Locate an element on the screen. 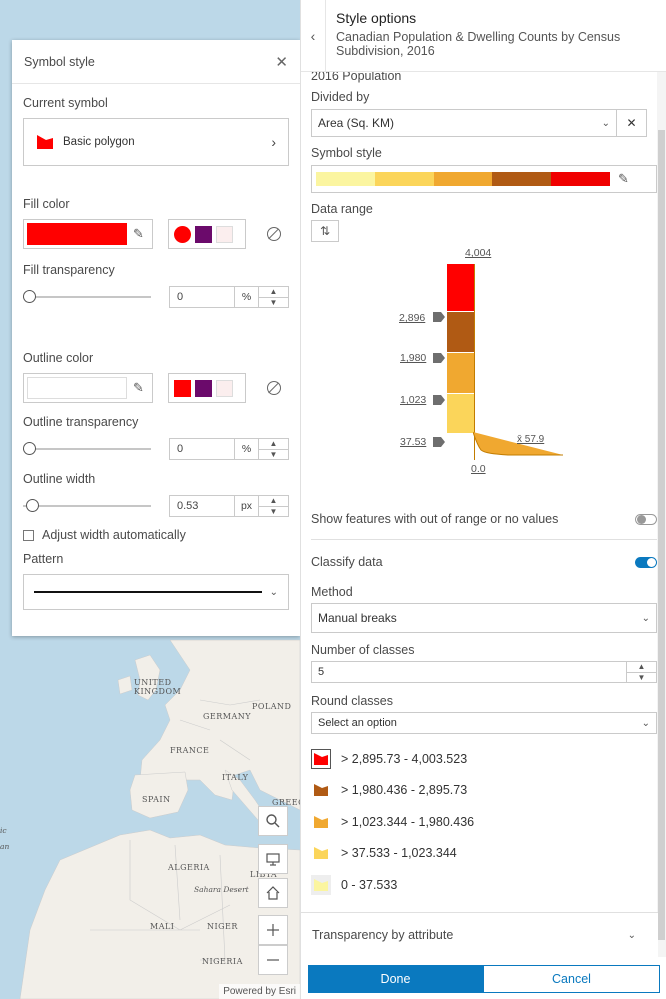 This screenshot has width=666, height=999. class-item: > 1,023.344 - 1,980.436 is located at coordinates (484, 822).